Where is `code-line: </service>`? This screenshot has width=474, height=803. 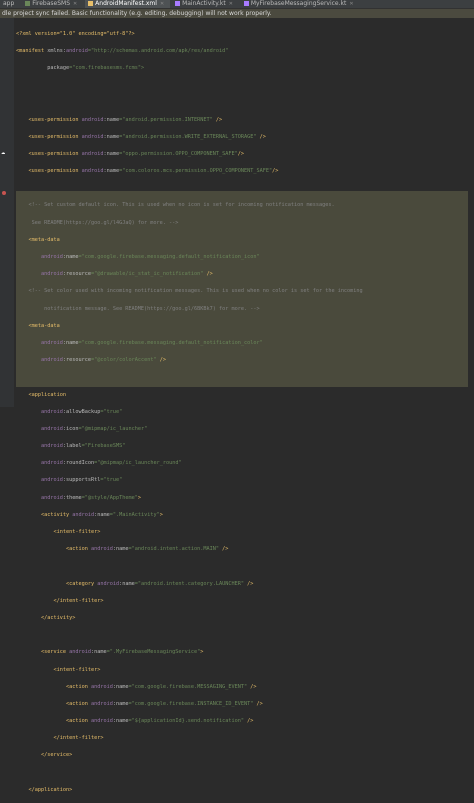
code-line: </service> is located at coordinates (189, 755).